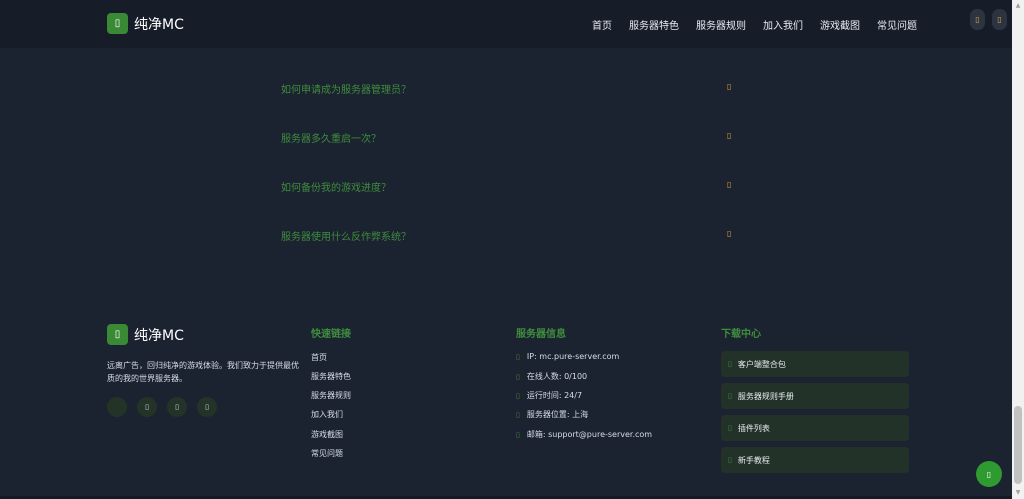 Image resolution: width=1024 pixels, height=499 pixels. Describe the element at coordinates (573, 356) in the screenshot. I see `server-ip-text: IP: mc.pure-server.com` at that location.